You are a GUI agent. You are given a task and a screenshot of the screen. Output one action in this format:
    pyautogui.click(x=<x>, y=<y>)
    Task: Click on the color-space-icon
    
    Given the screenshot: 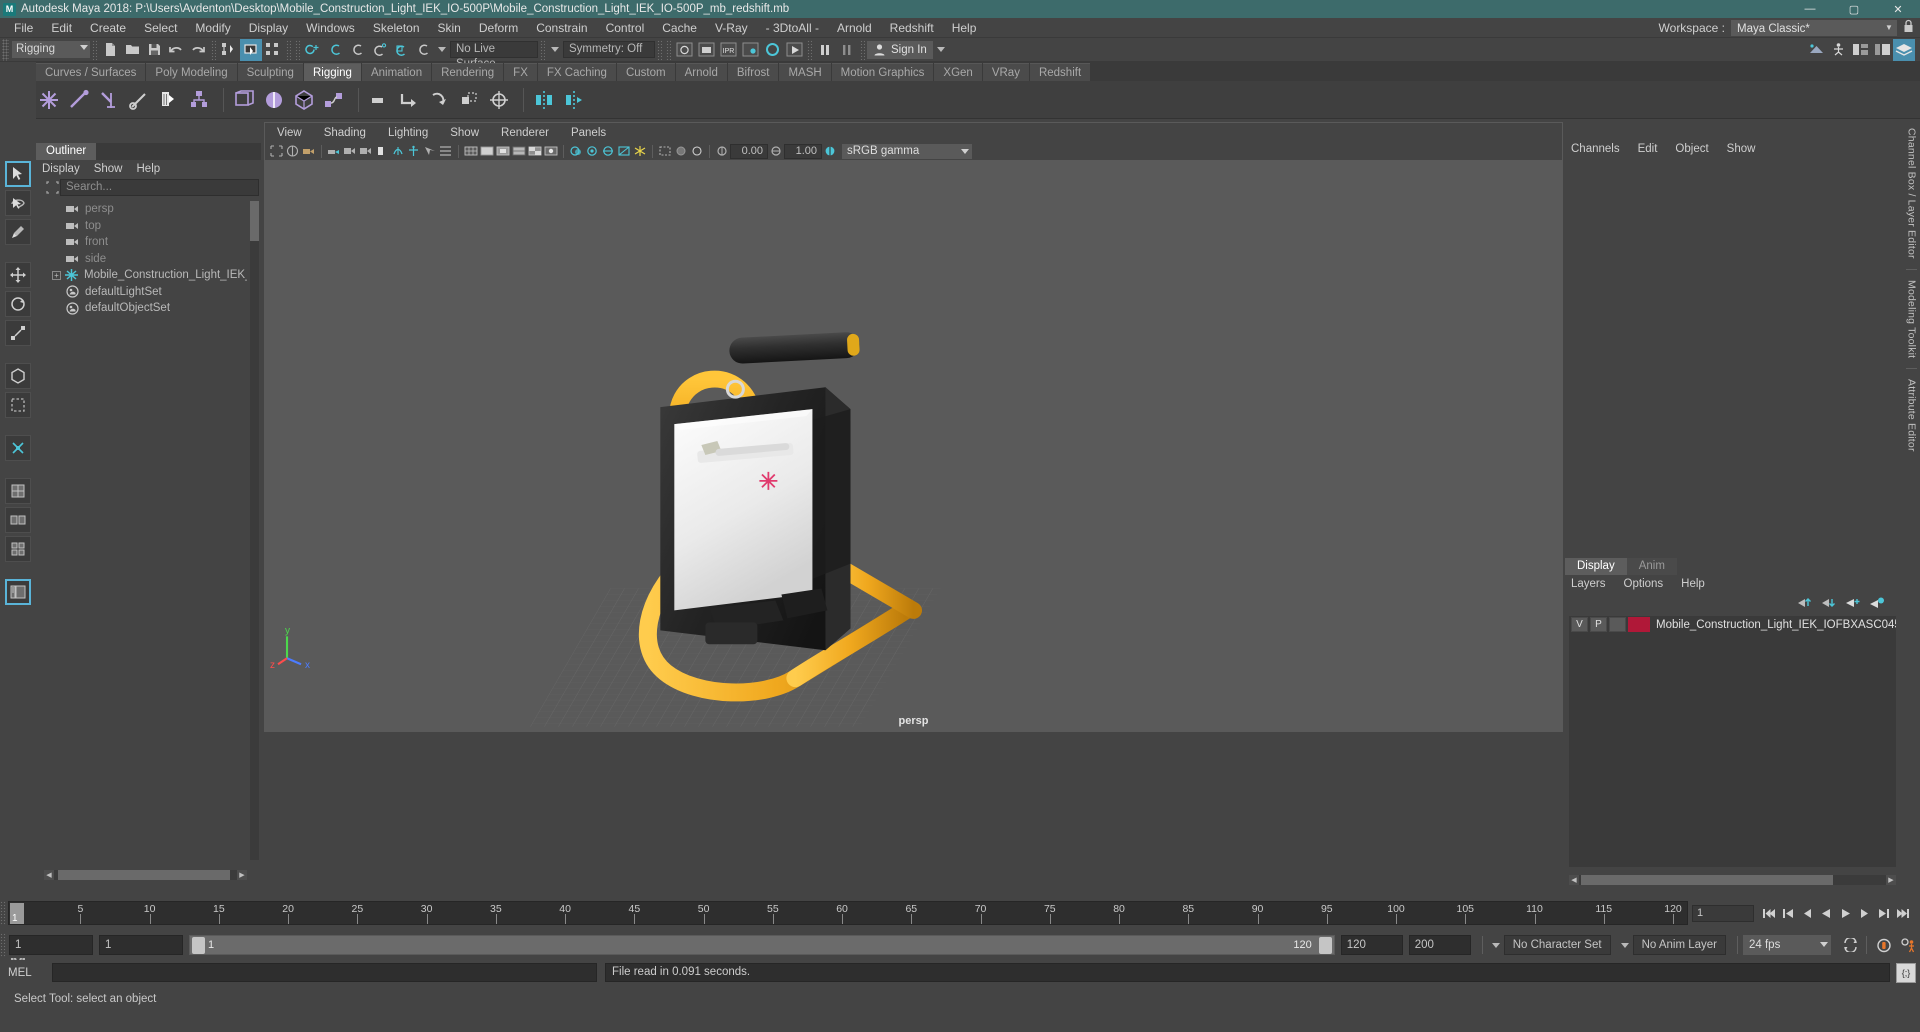 What is the action you would take?
    pyautogui.click(x=829, y=151)
    